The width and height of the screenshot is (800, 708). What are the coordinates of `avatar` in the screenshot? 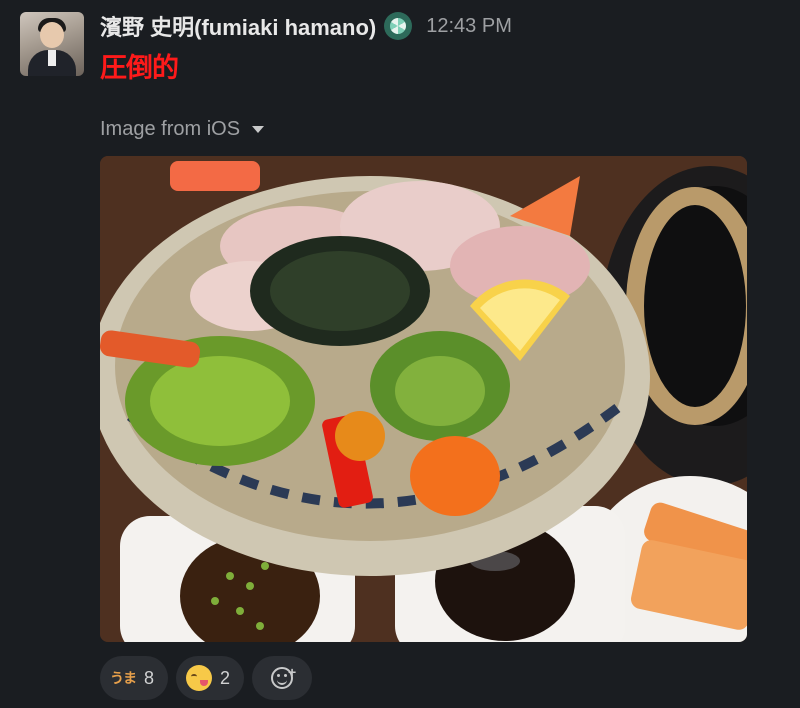 It's located at (52, 44).